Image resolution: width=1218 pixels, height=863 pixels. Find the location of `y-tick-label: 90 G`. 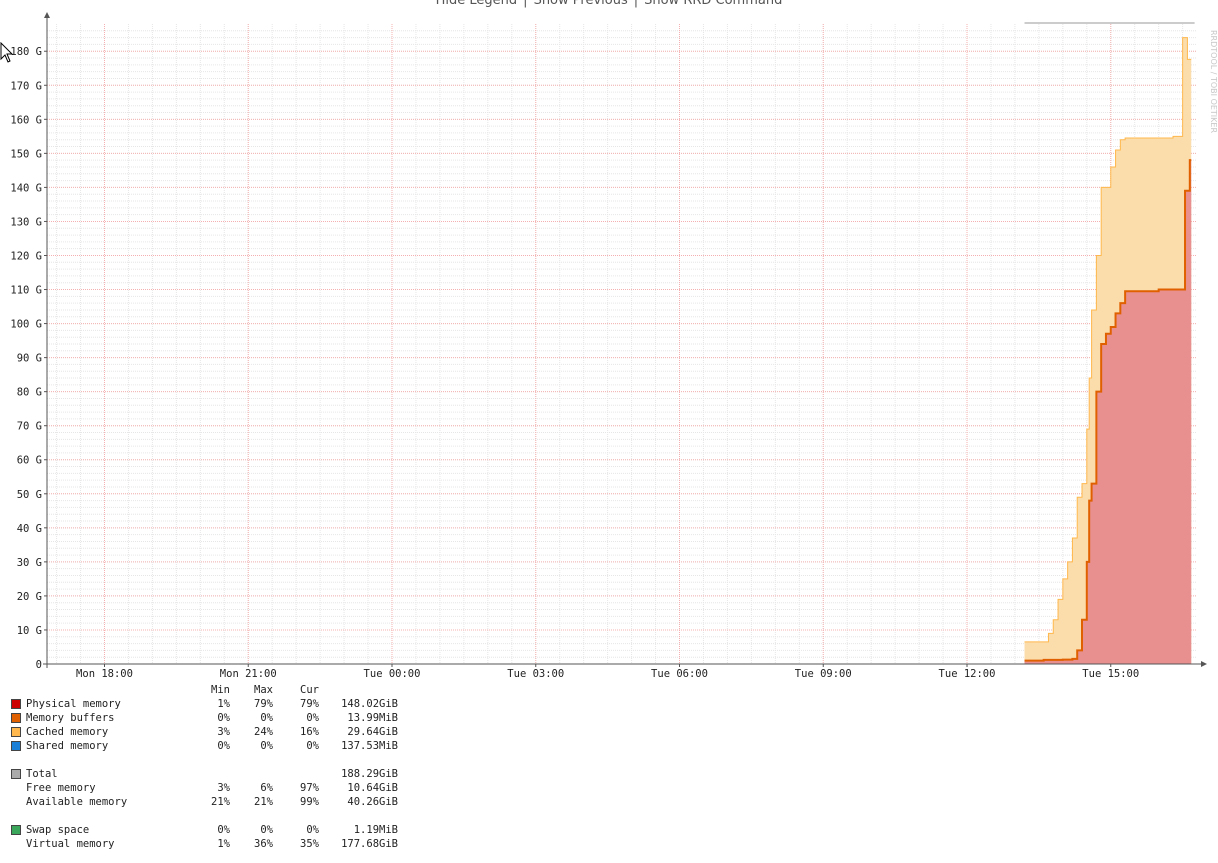

y-tick-label: 90 G is located at coordinates (29, 359).